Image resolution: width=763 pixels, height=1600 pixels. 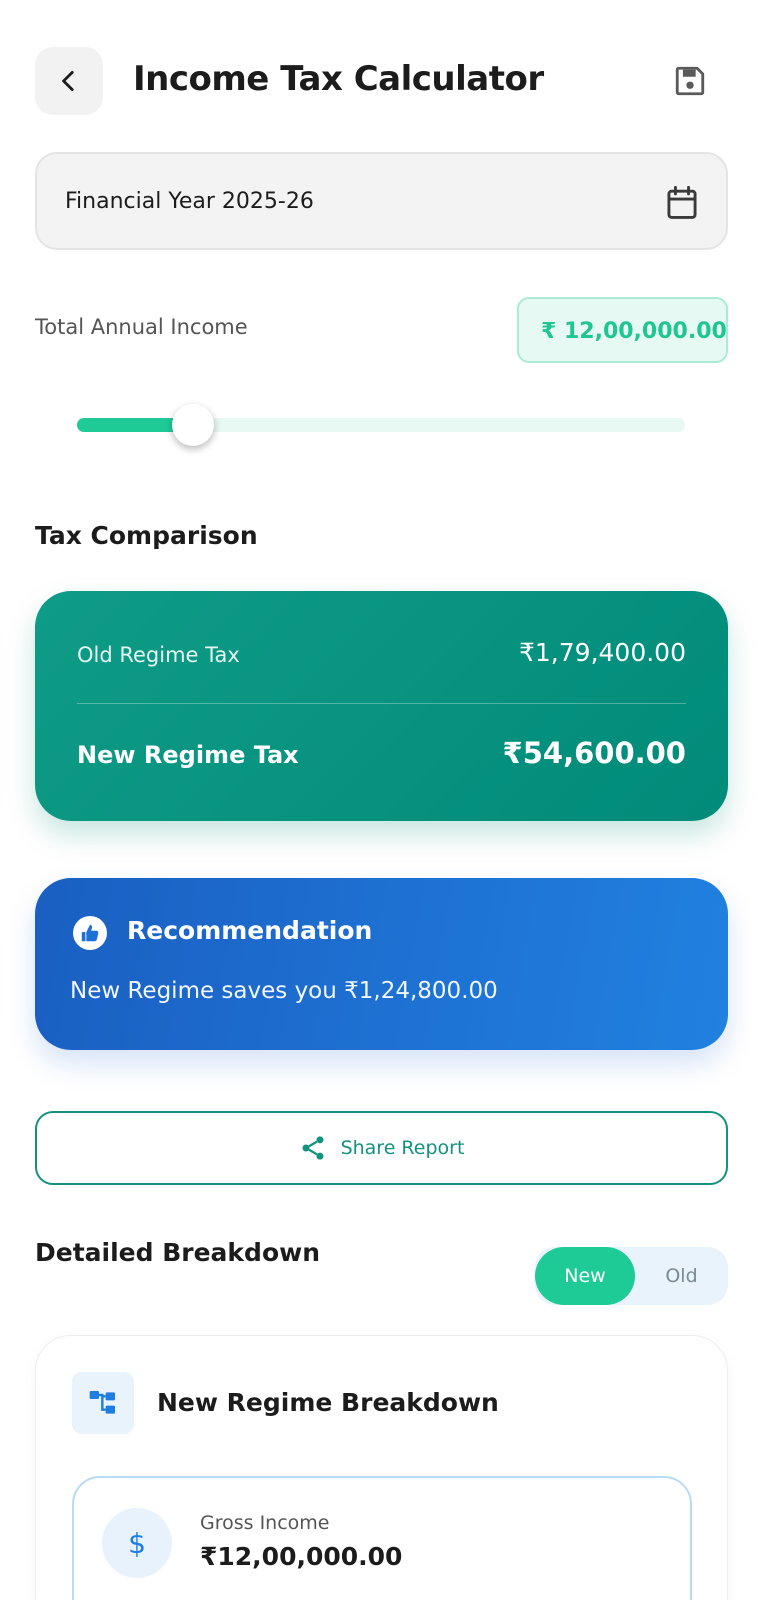 What do you see at coordinates (158, 655) in the screenshot?
I see `old-regime-label: Old Regime Tax` at bounding box center [158, 655].